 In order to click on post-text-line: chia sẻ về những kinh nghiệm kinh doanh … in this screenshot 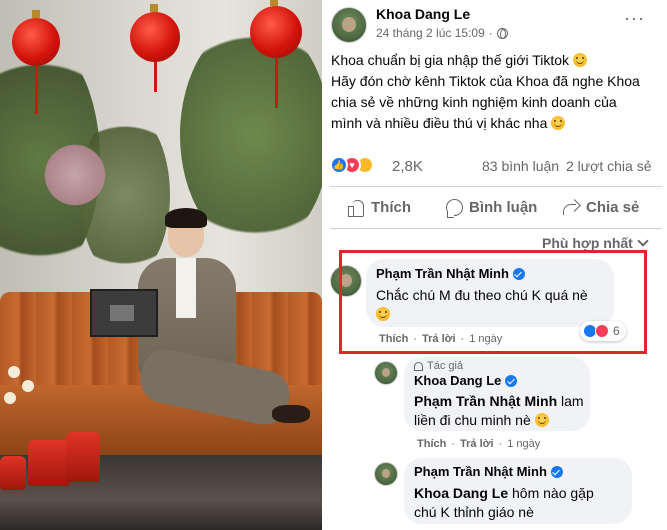, I will do `click(474, 102)`.